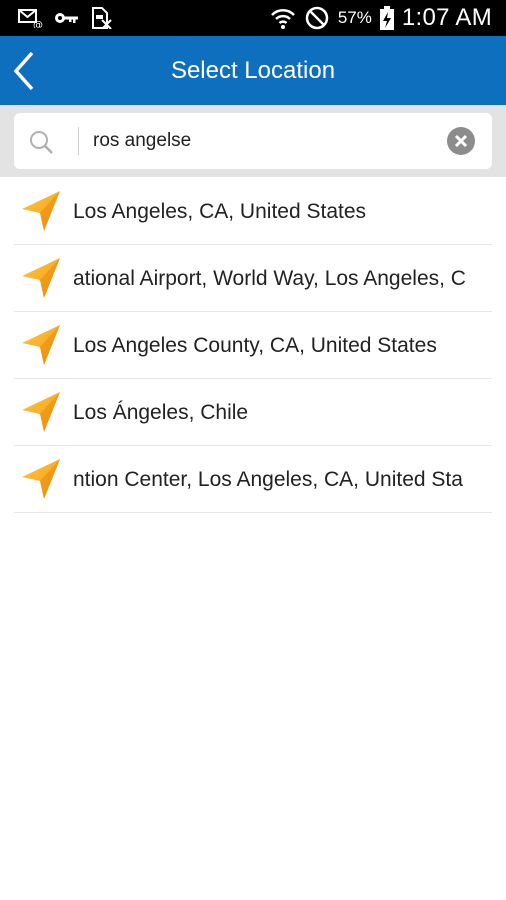 Image resolution: width=506 pixels, height=900 pixels. I want to click on search-divider, so click(78, 141).